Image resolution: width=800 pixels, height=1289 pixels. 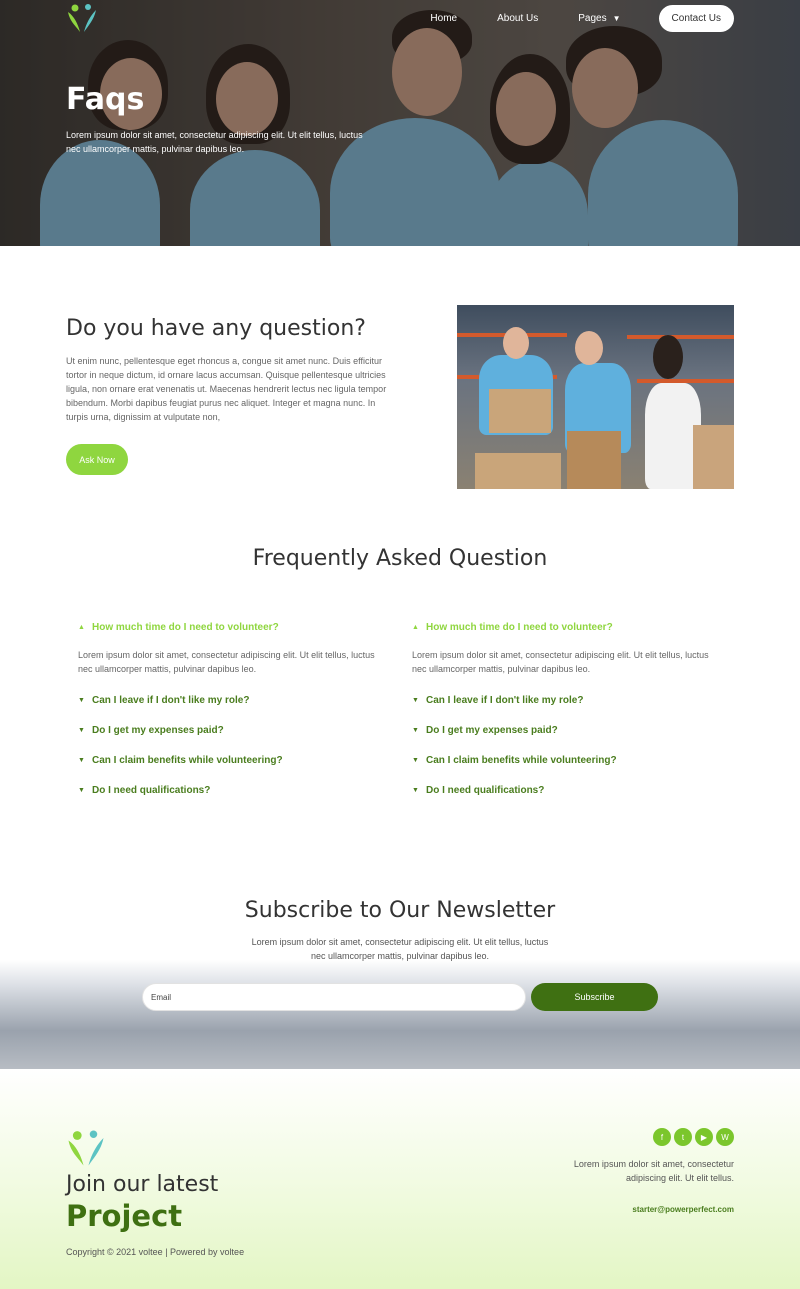 What do you see at coordinates (696, 18) in the screenshot?
I see `contact-button: Contact Us` at bounding box center [696, 18].